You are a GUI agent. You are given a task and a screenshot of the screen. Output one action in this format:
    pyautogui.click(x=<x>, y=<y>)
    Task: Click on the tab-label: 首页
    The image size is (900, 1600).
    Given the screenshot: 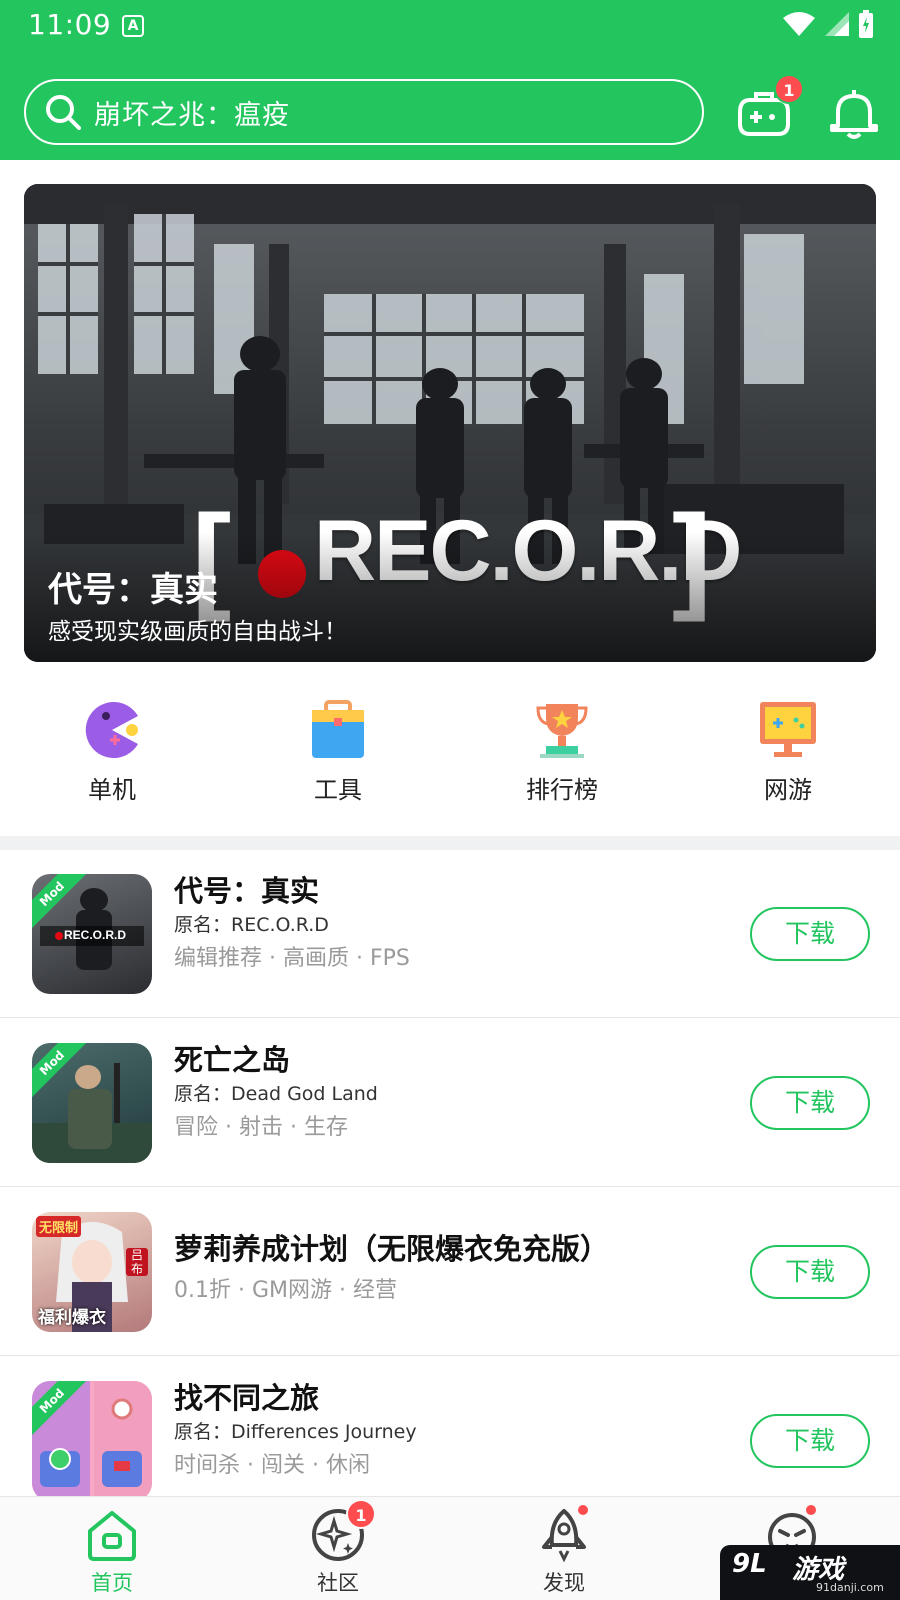 What is the action you would take?
    pyautogui.click(x=112, y=1583)
    